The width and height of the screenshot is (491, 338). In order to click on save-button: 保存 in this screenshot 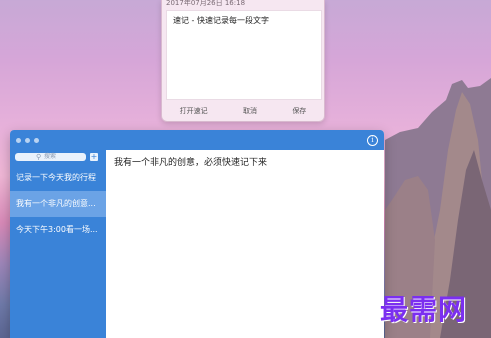, I will do `click(299, 111)`.